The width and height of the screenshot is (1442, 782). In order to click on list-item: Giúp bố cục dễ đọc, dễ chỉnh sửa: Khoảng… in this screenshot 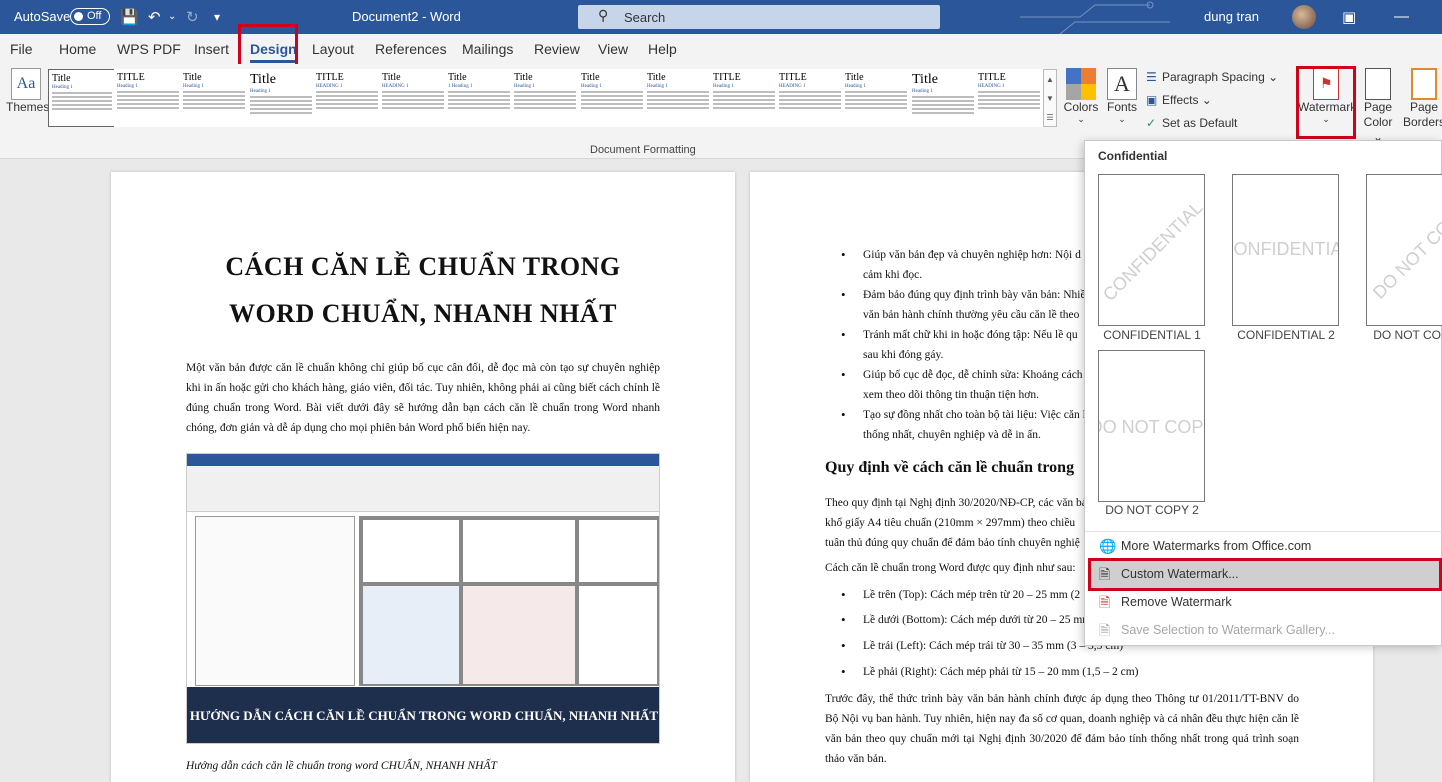, I will do `click(962, 385)`.